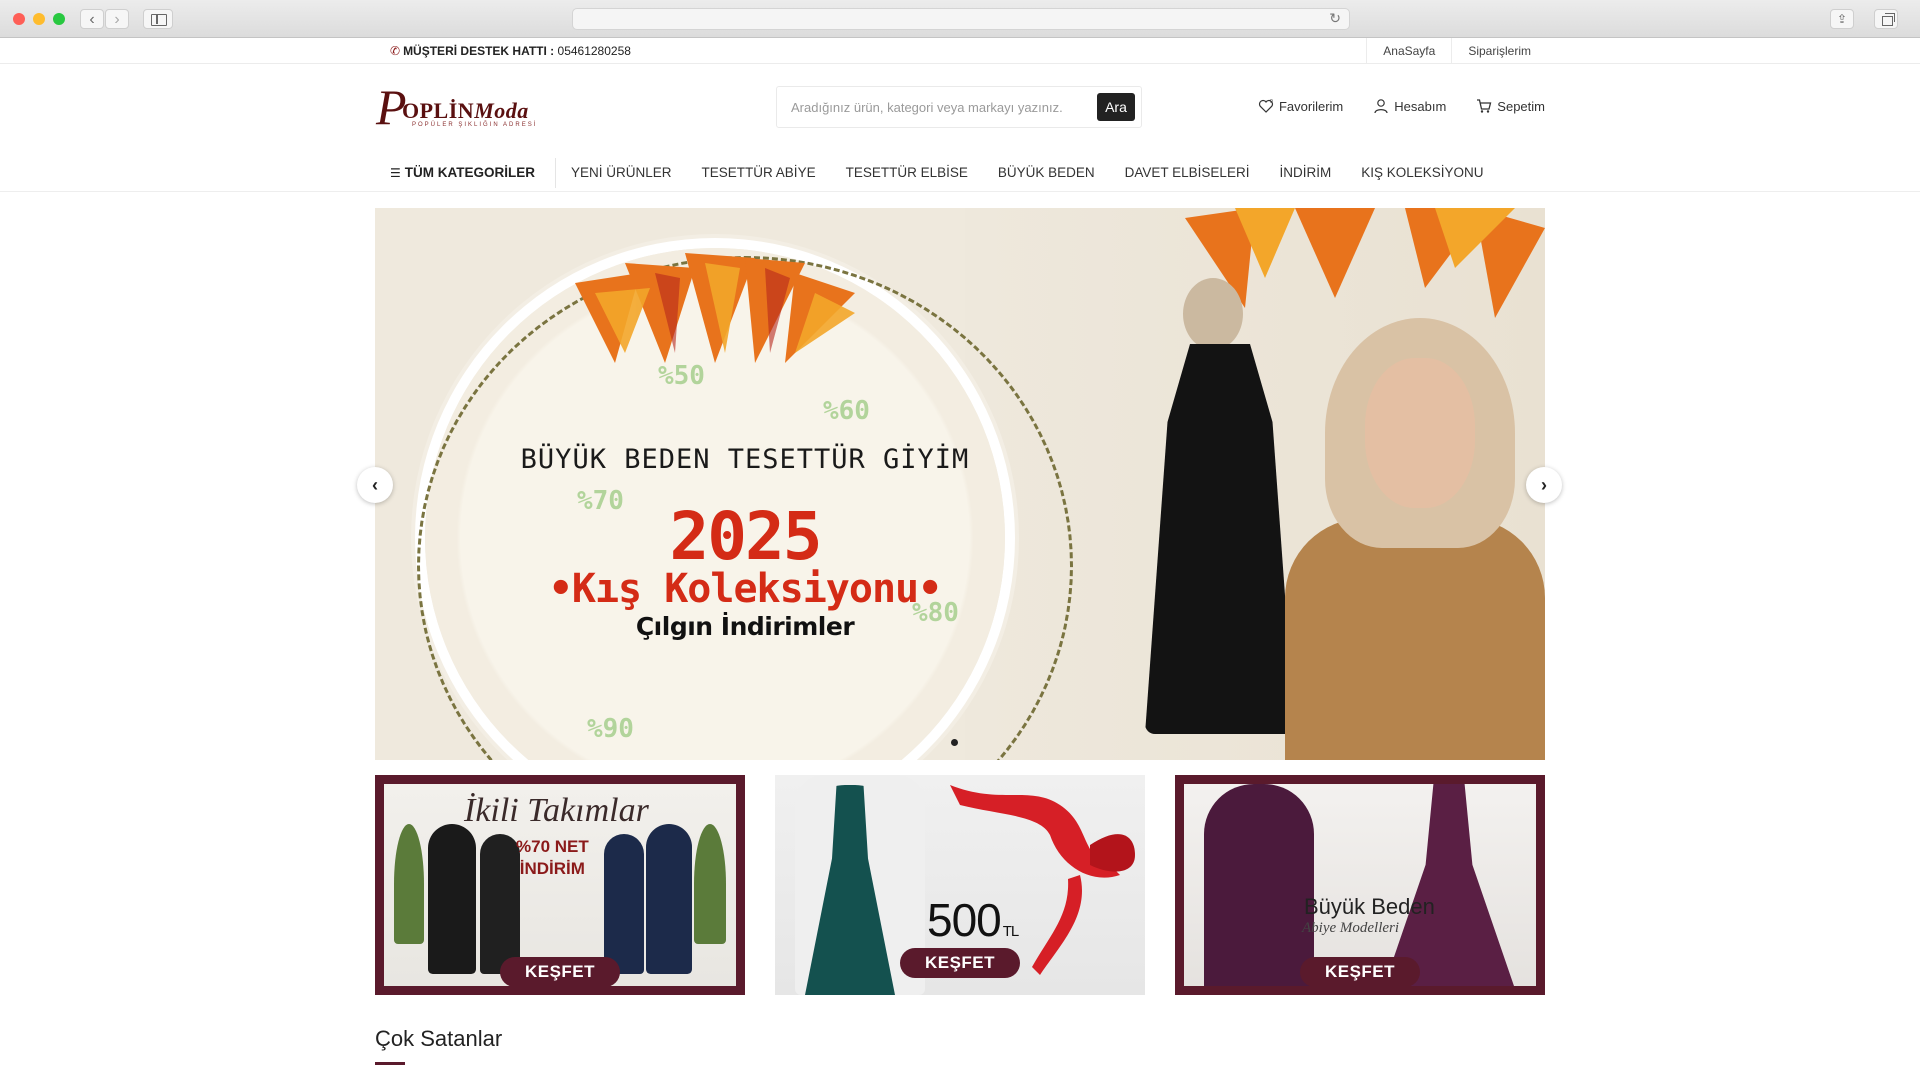  What do you see at coordinates (1335, 18) in the screenshot?
I see `reload-icon: ↻` at bounding box center [1335, 18].